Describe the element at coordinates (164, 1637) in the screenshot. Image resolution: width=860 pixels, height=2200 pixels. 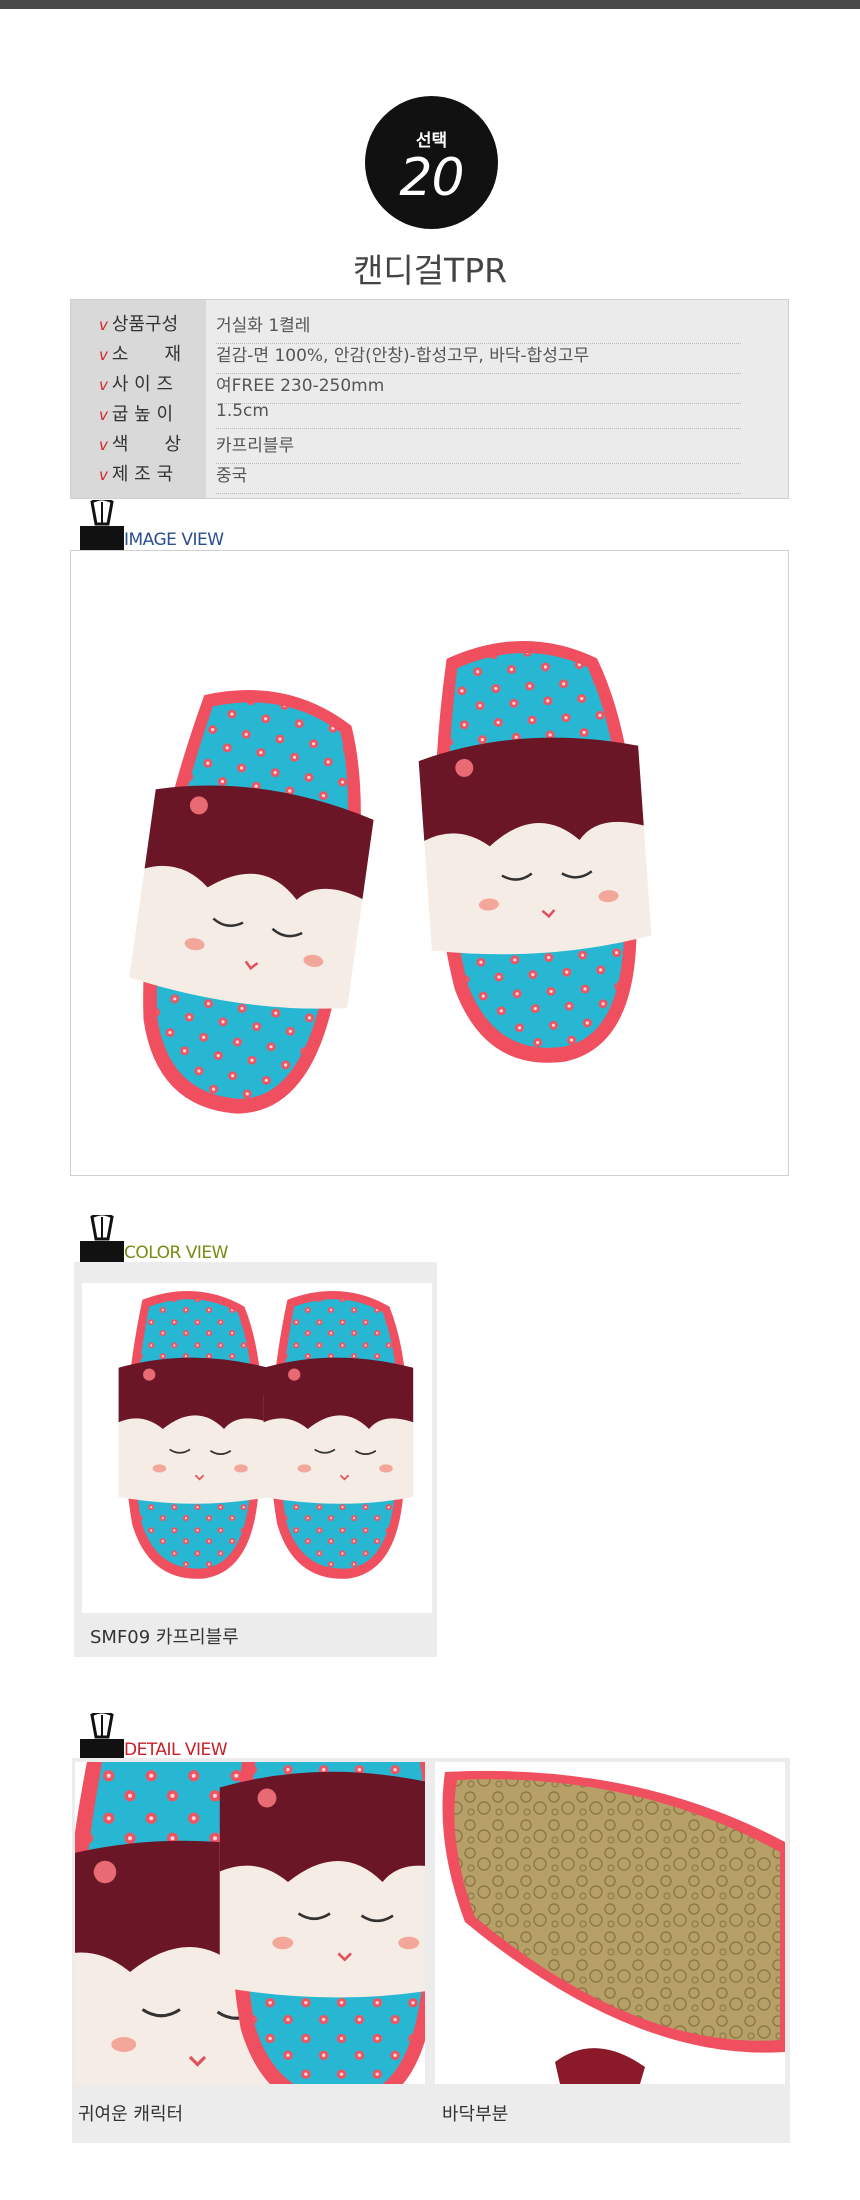
I see `color-caption: SMF09 카프리블루` at that location.